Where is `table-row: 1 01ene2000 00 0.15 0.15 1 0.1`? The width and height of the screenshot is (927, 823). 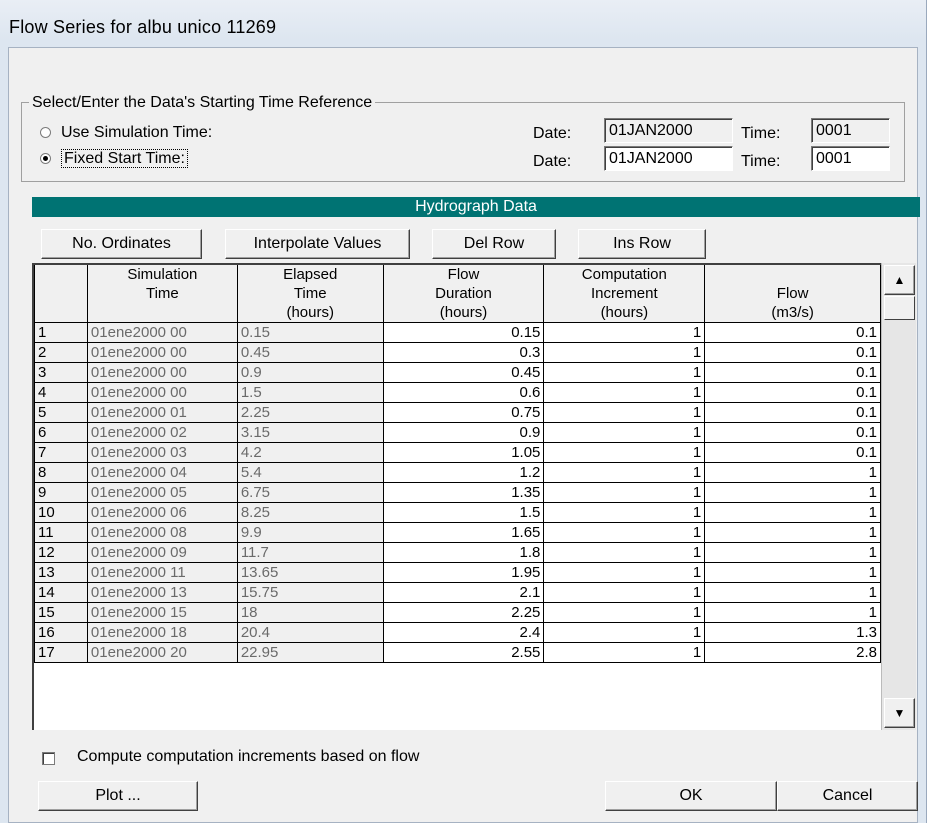 table-row: 1 01ene2000 00 0.15 0.15 1 0.1 is located at coordinates (457, 332).